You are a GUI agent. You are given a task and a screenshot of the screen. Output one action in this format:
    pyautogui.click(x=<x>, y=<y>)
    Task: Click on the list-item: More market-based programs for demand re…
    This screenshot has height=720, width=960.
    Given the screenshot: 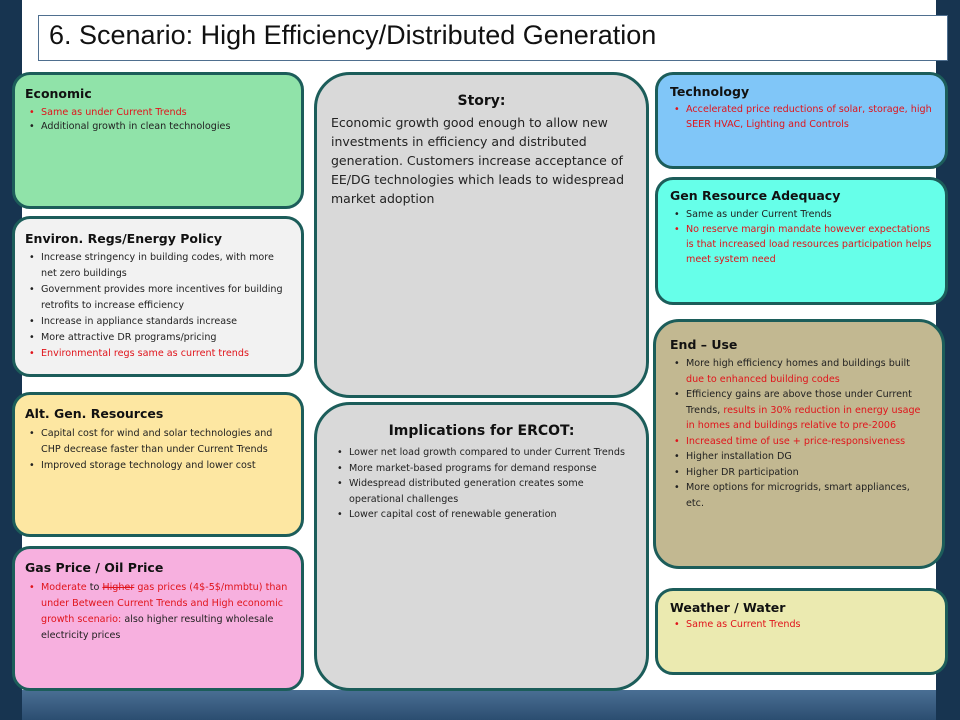 What is the action you would take?
    pyautogui.click(x=483, y=469)
    